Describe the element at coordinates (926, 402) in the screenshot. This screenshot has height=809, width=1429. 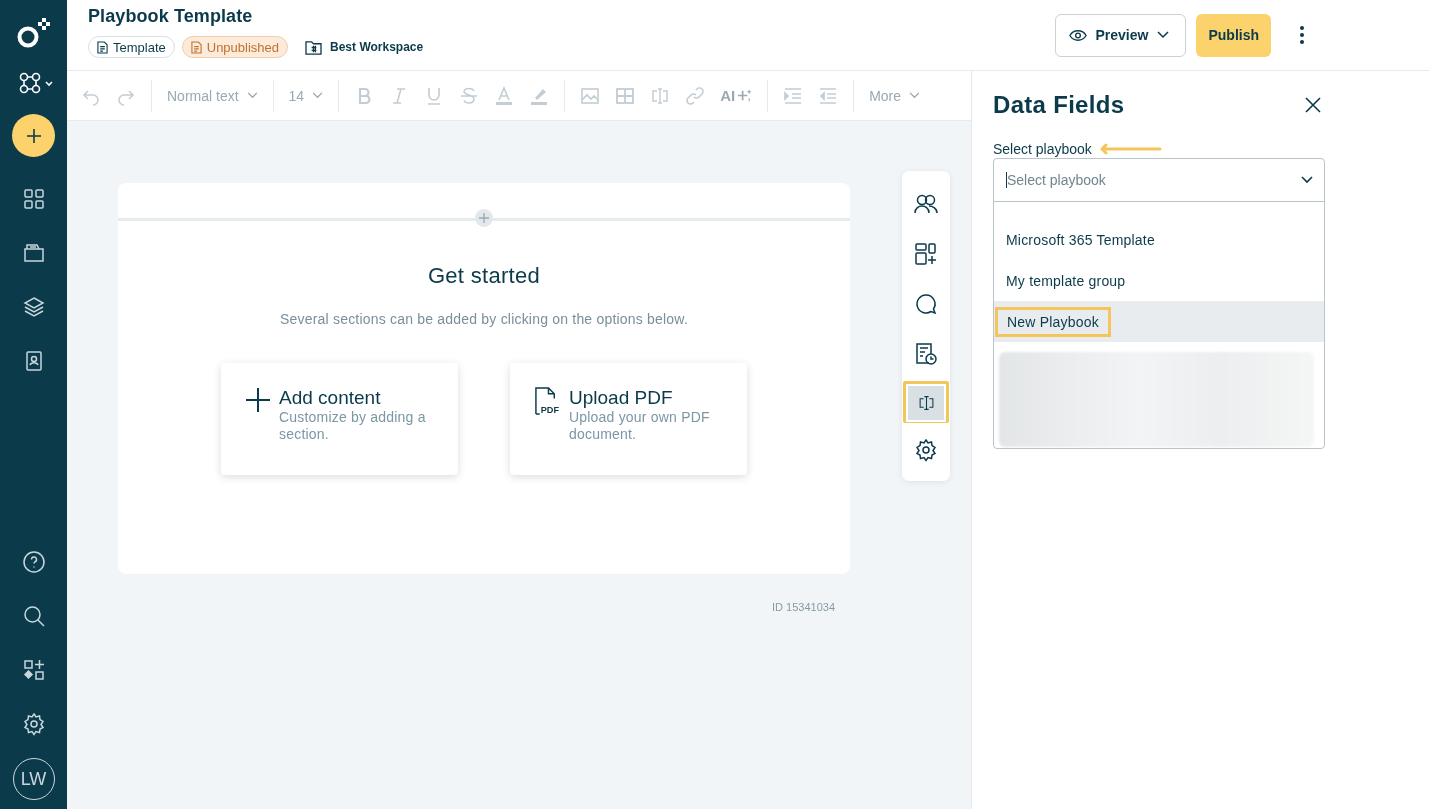
I see `field-tool-button` at that location.